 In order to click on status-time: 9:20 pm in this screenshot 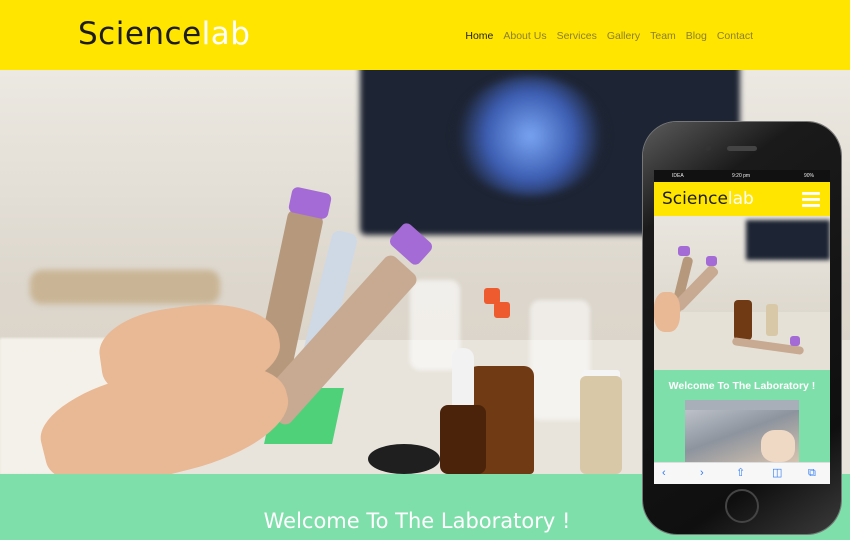, I will do `click(741, 176)`.